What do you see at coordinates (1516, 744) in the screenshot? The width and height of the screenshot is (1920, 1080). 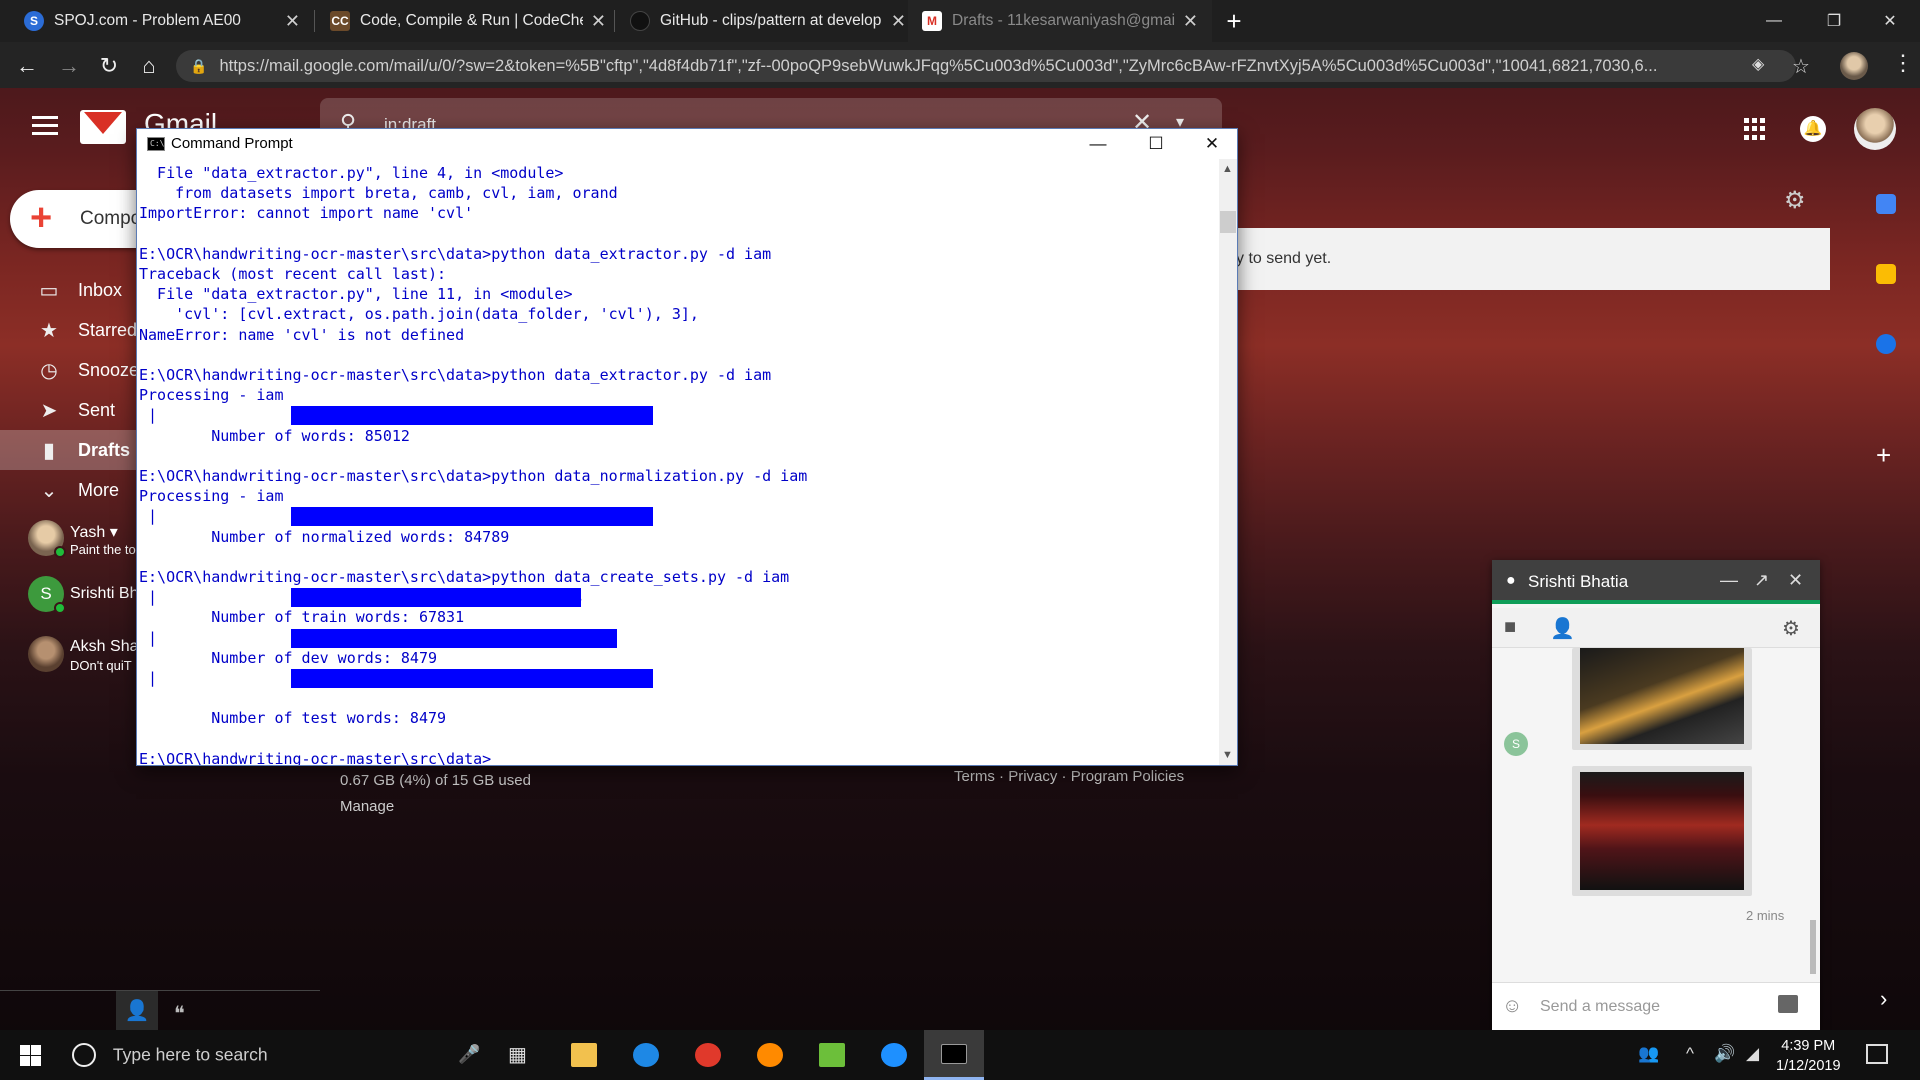 I see `sender-avatar: S` at bounding box center [1516, 744].